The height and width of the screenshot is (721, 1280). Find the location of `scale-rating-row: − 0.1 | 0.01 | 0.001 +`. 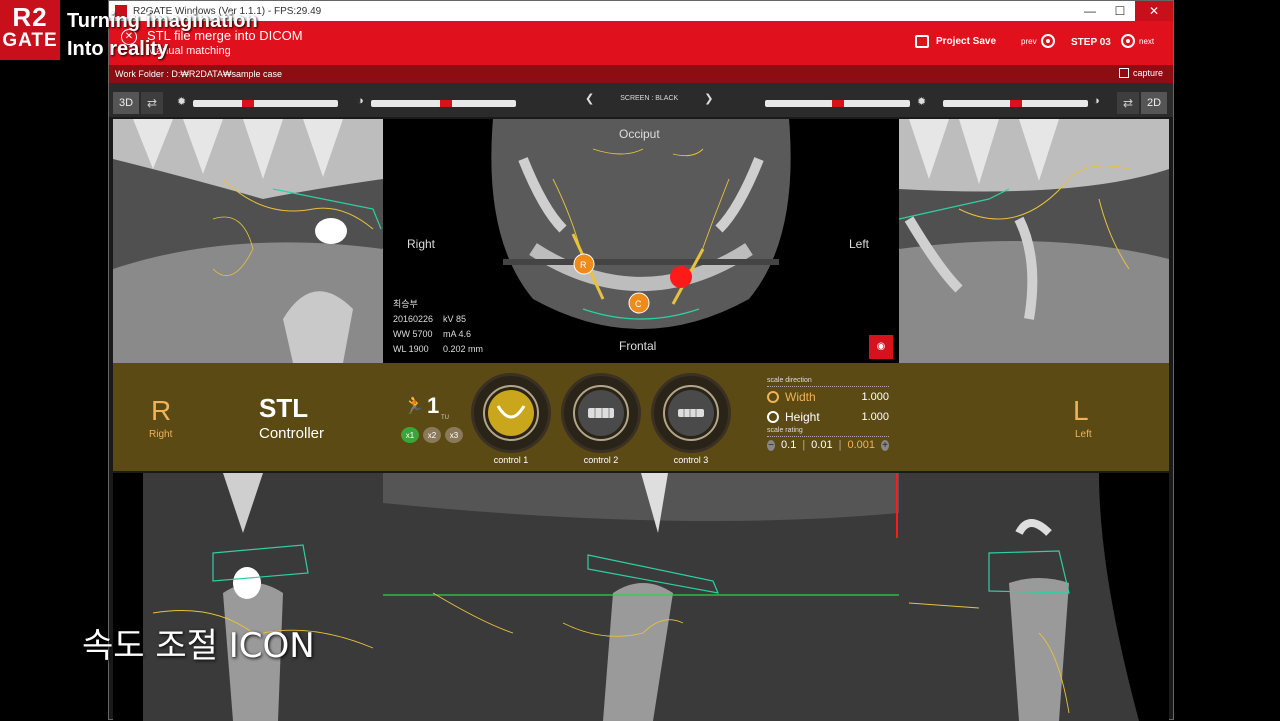

scale-rating-row: − 0.1 | 0.01 | 0.001 + is located at coordinates (828, 445).